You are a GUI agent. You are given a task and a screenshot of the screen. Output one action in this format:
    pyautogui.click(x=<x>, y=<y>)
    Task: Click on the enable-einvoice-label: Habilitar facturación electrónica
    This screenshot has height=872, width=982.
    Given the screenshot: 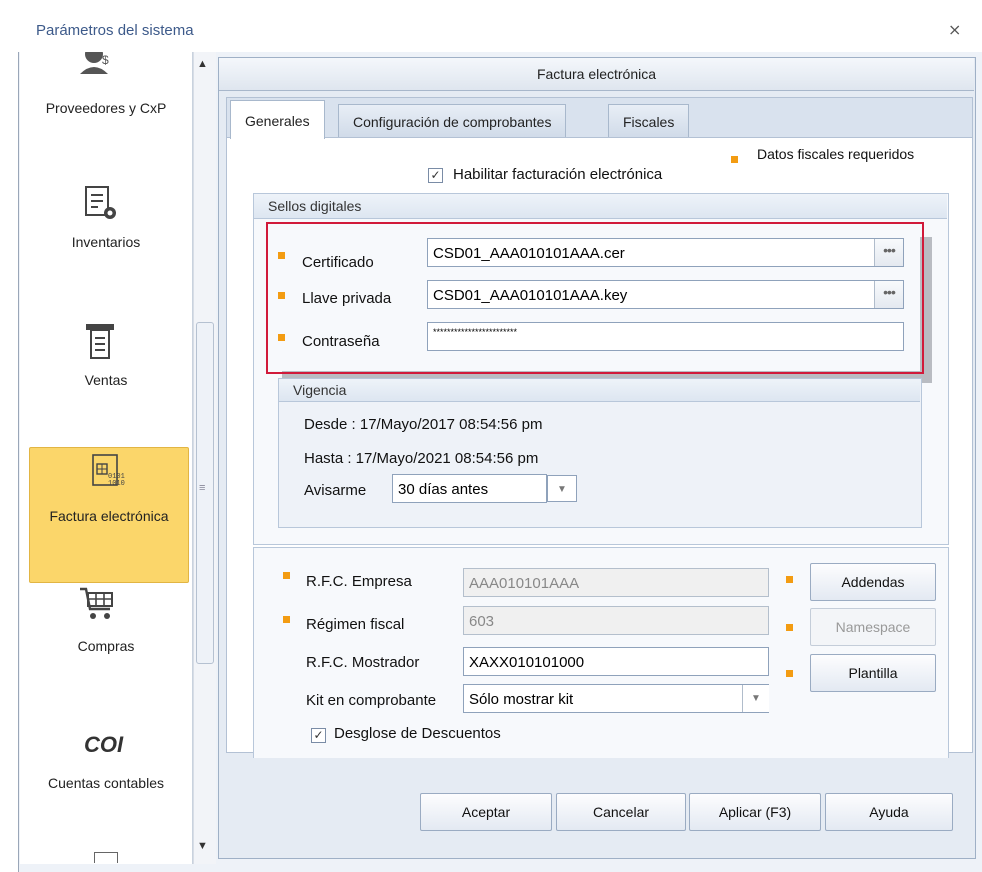 What is the action you would take?
    pyautogui.click(x=558, y=174)
    